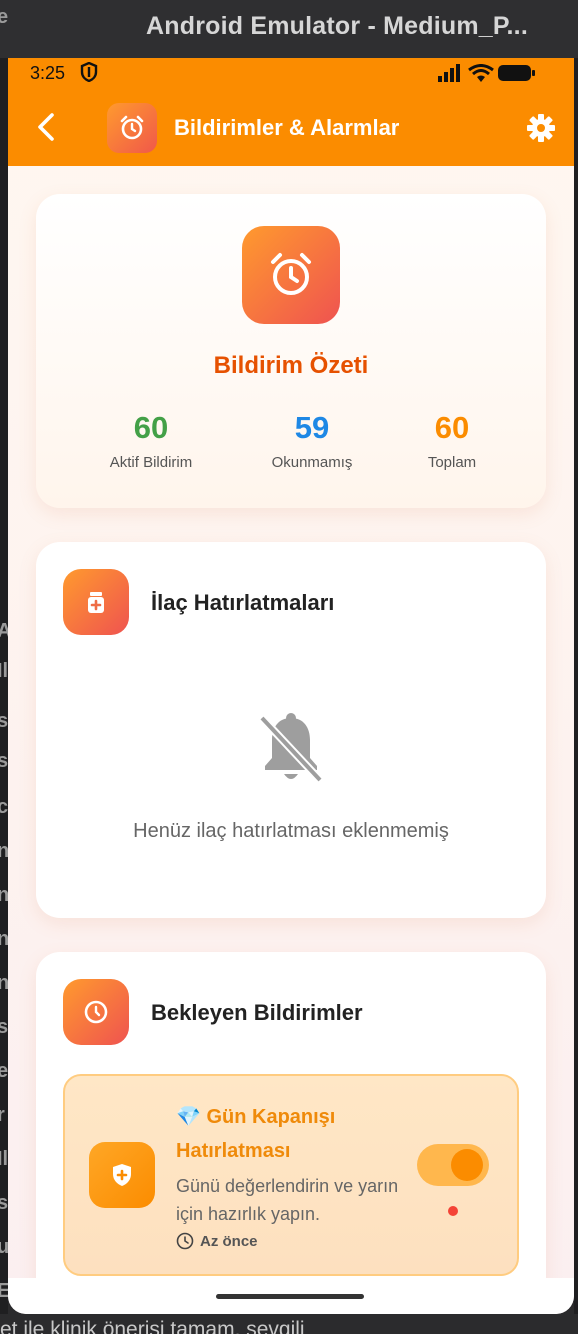 Image resolution: width=578 pixels, height=1334 pixels. I want to click on medicine-bottle-icon, so click(96, 602).